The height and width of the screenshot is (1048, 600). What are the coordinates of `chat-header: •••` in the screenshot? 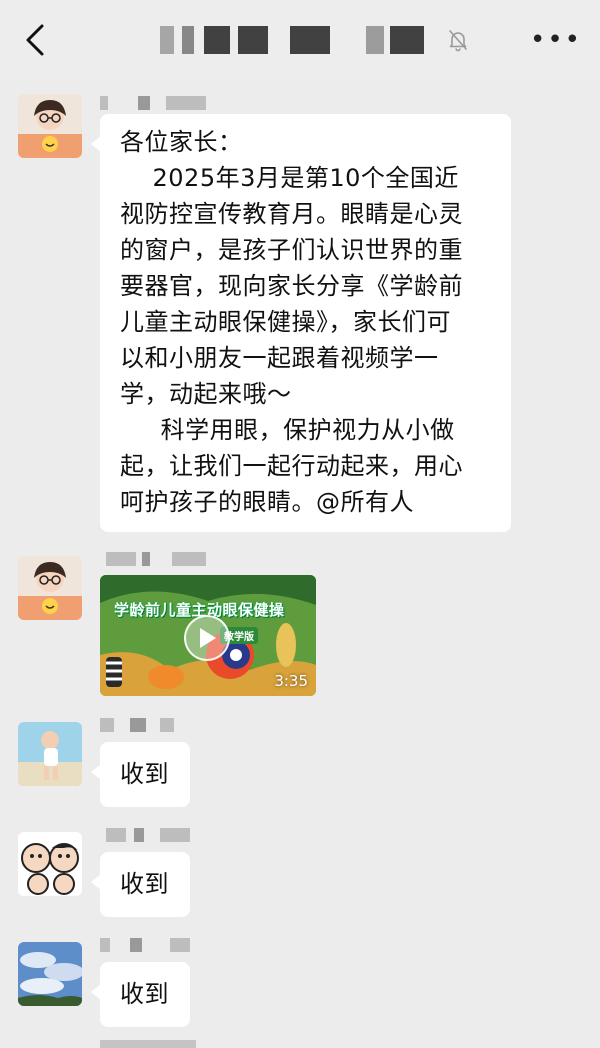 It's located at (300, 39).